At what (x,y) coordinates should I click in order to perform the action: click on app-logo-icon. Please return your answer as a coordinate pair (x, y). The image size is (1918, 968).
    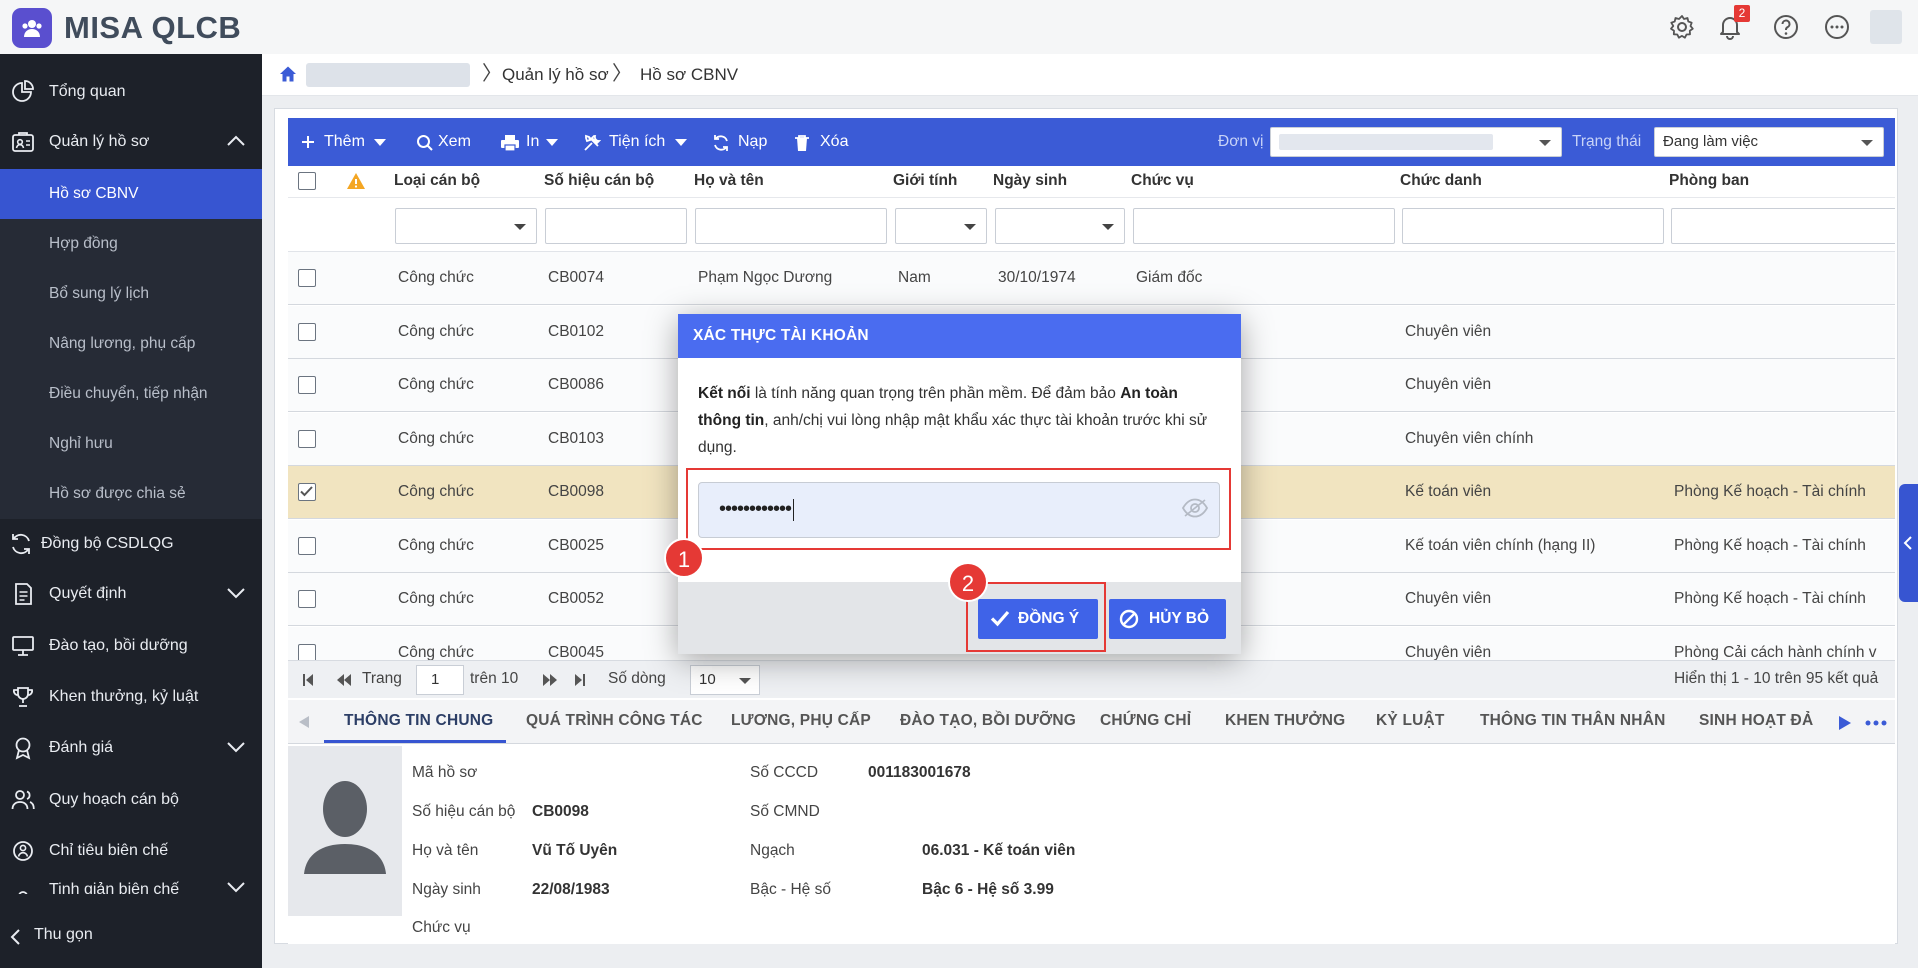
    Looking at the image, I should click on (32, 28).